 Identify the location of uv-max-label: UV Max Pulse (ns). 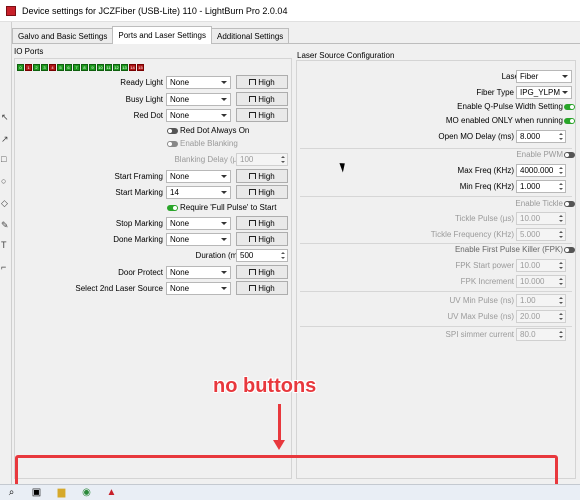
(480, 316).